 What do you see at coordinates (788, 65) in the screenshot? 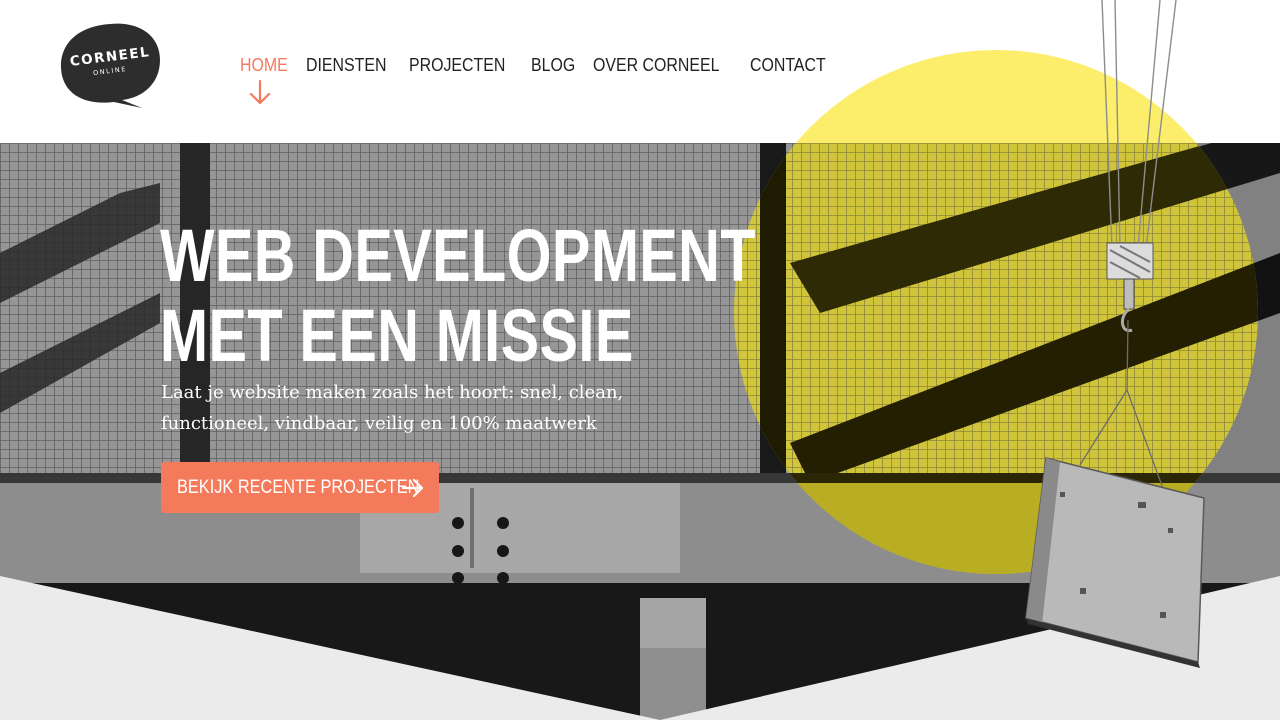
I see `nav-item-contact: CONTACT` at bounding box center [788, 65].